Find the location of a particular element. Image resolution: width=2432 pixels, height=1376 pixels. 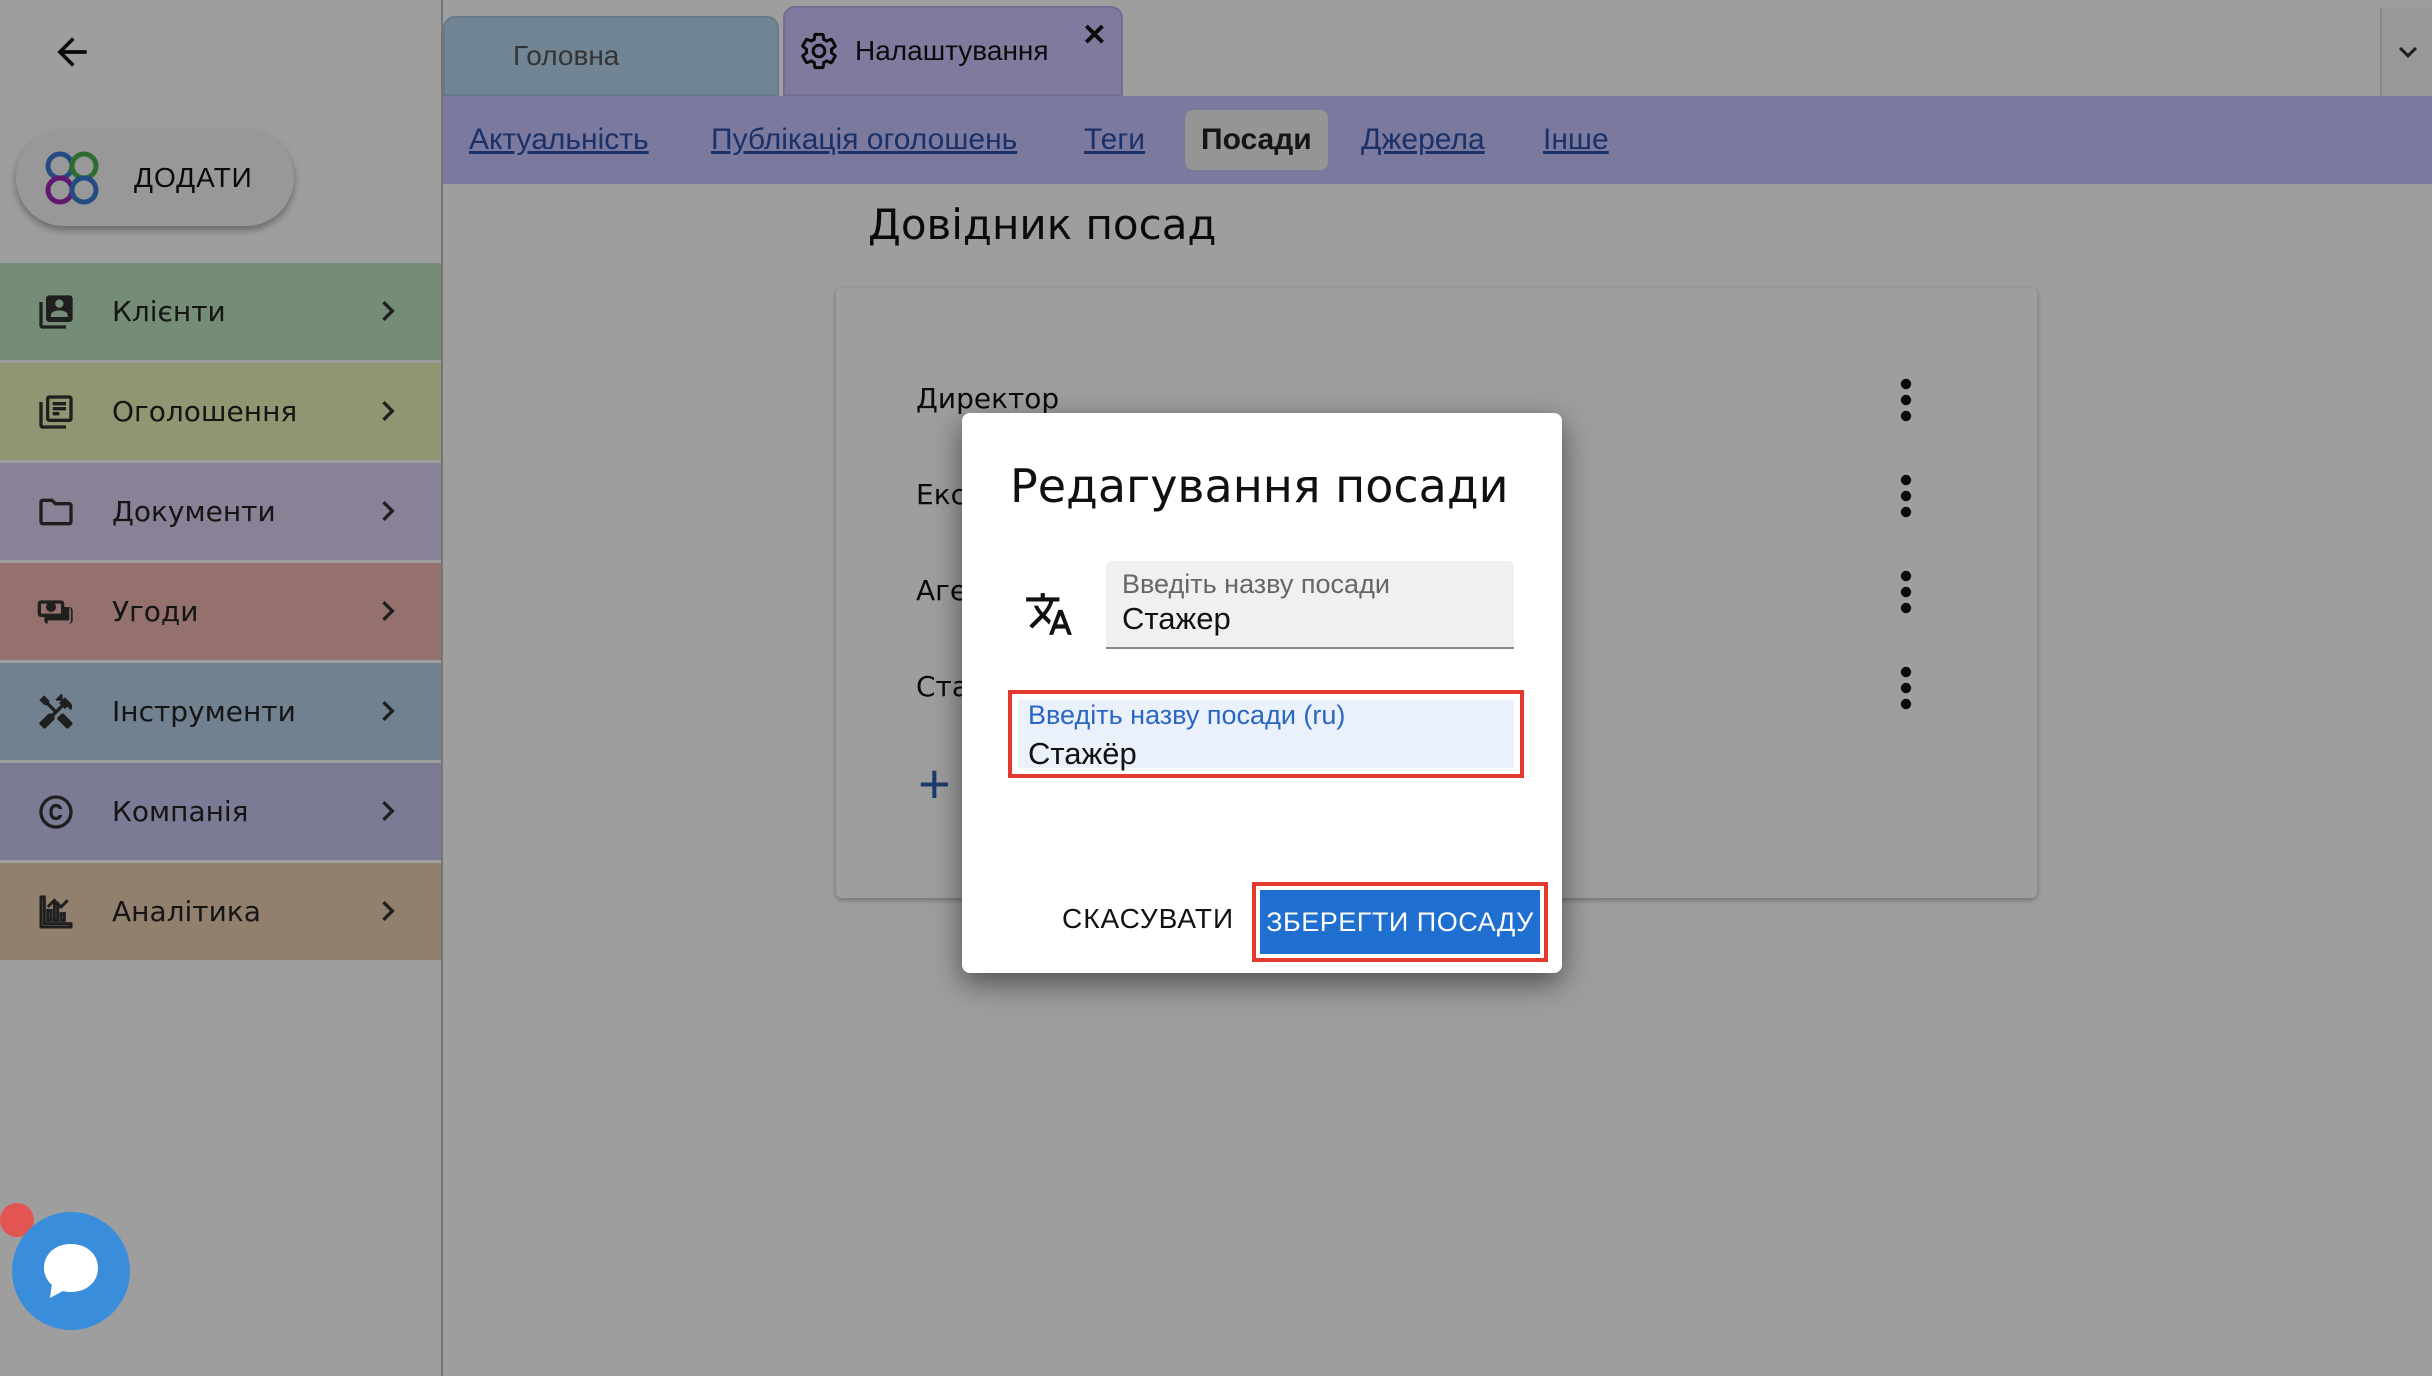

highlight-box: ЗБЕРЕГТИ ПОСАДУ is located at coordinates (1400, 922).